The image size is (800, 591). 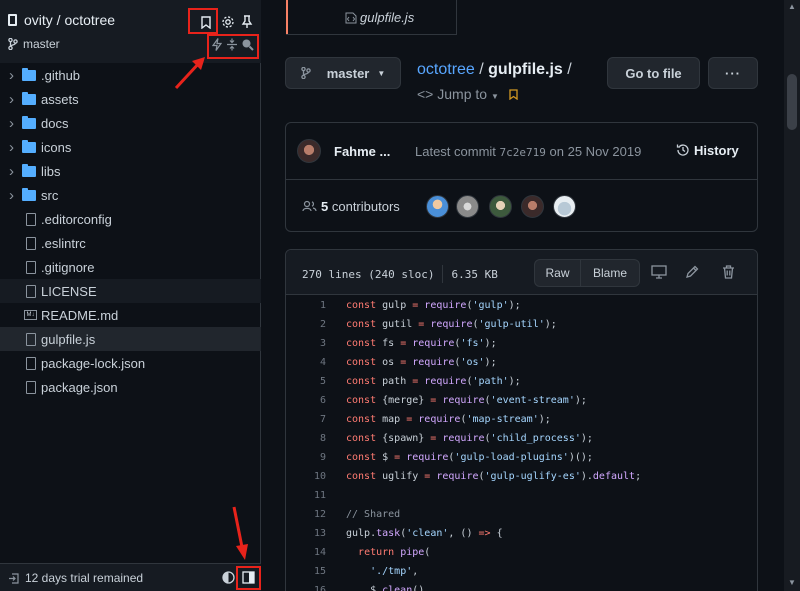 What do you see at coordinates (733, 73) in the screenshot?
I see `more-options-button: ···` at bounding box center [733, 73].